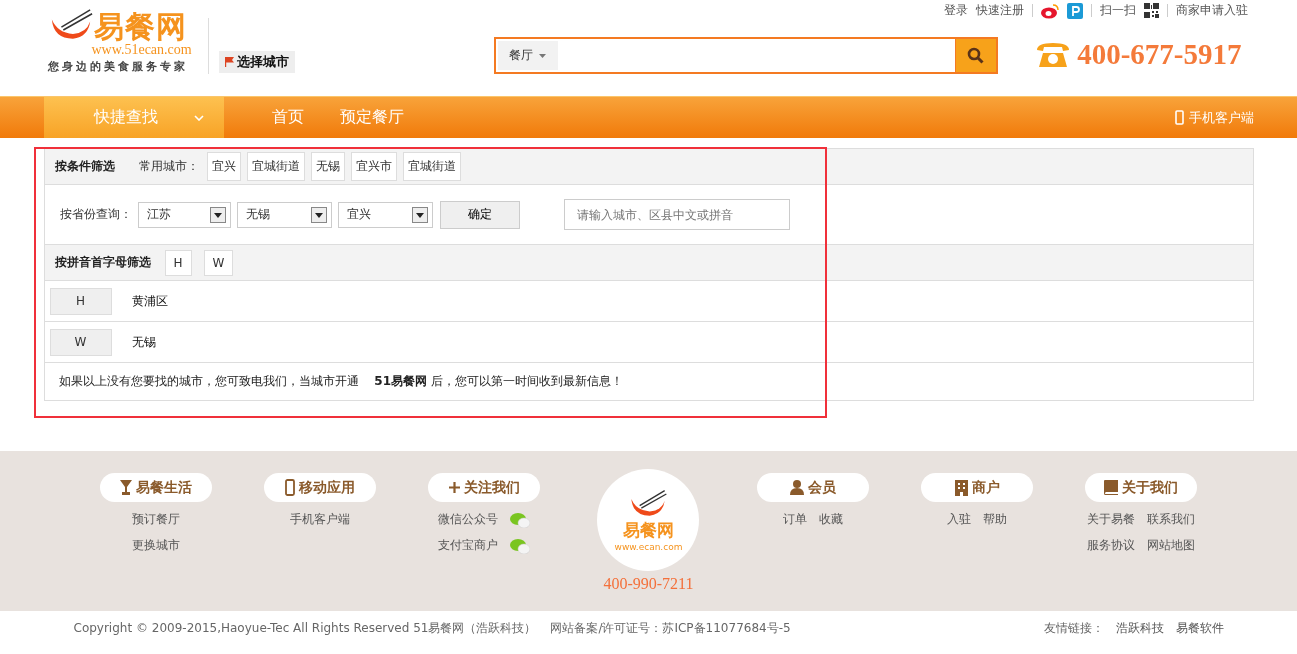 The height and width of the screenshot is (654, 1297). I want to click on goblet-icon, so click(125, 487).